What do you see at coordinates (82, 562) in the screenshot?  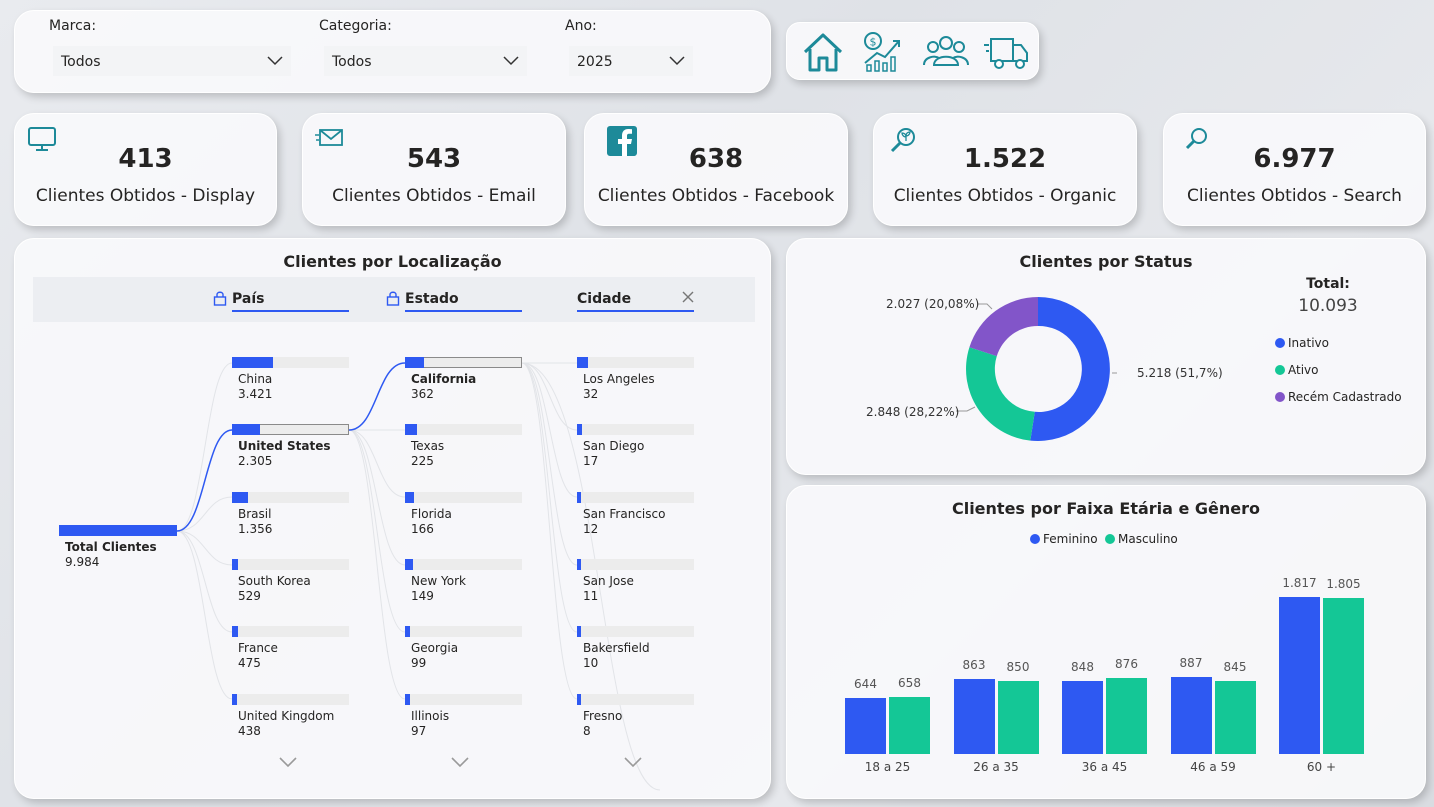 I see `node-value: 9.984` at bounding box center [82, 562].